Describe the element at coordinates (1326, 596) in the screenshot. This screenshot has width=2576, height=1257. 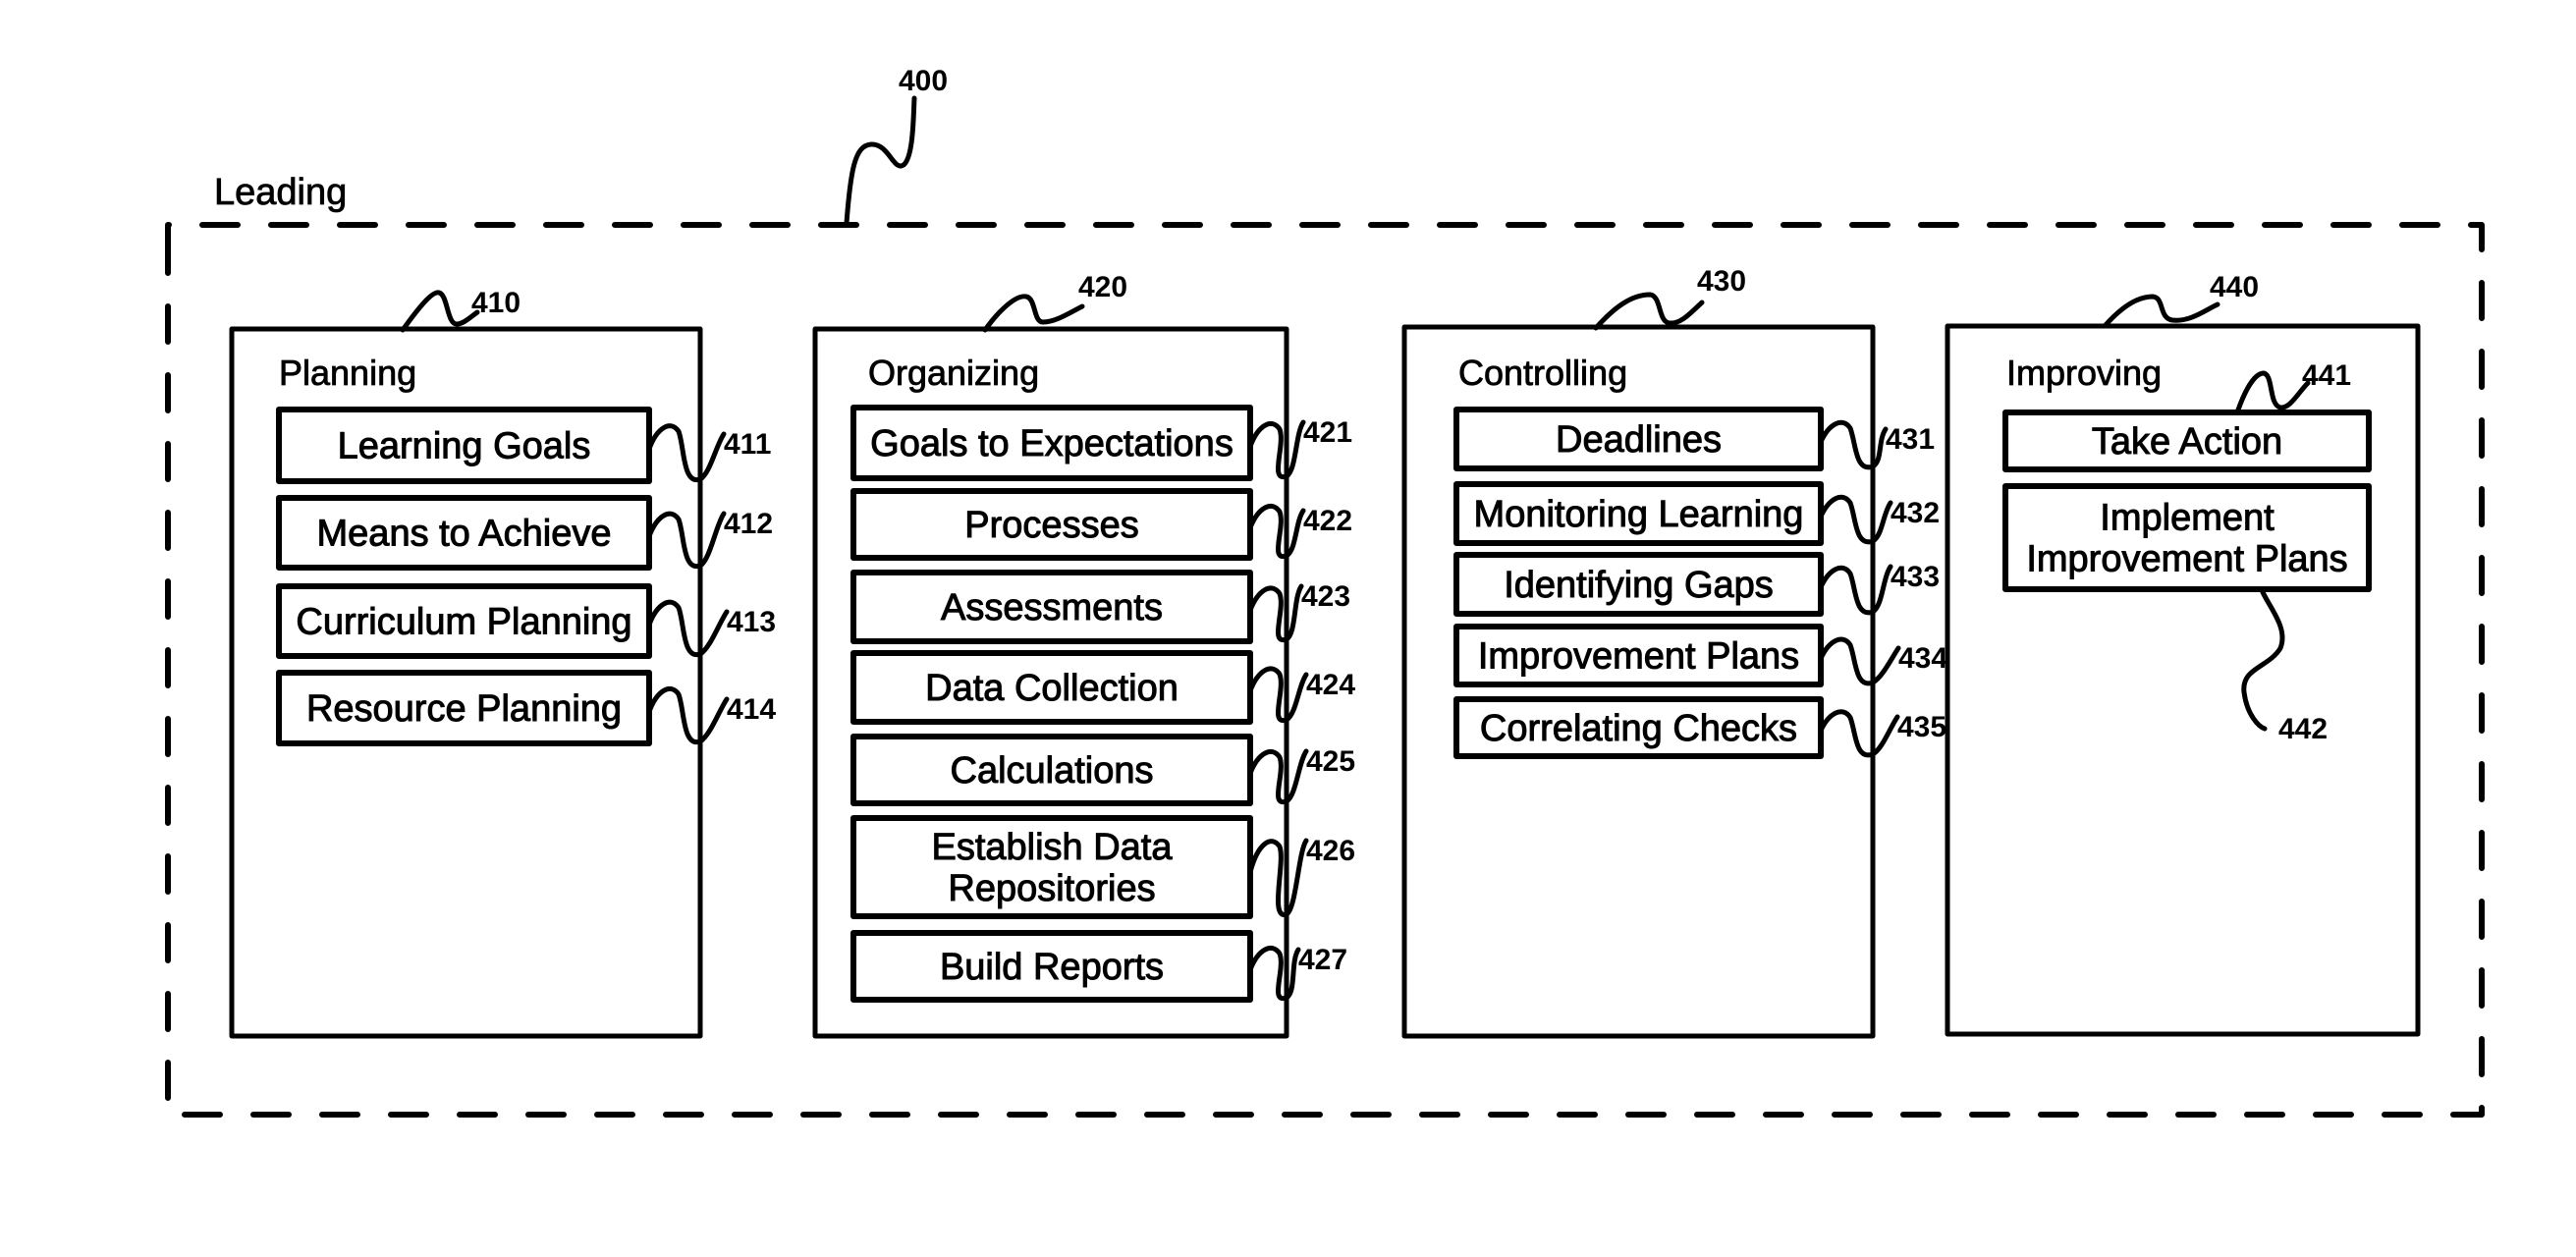
I see `reference-label-423: 423` at that location.